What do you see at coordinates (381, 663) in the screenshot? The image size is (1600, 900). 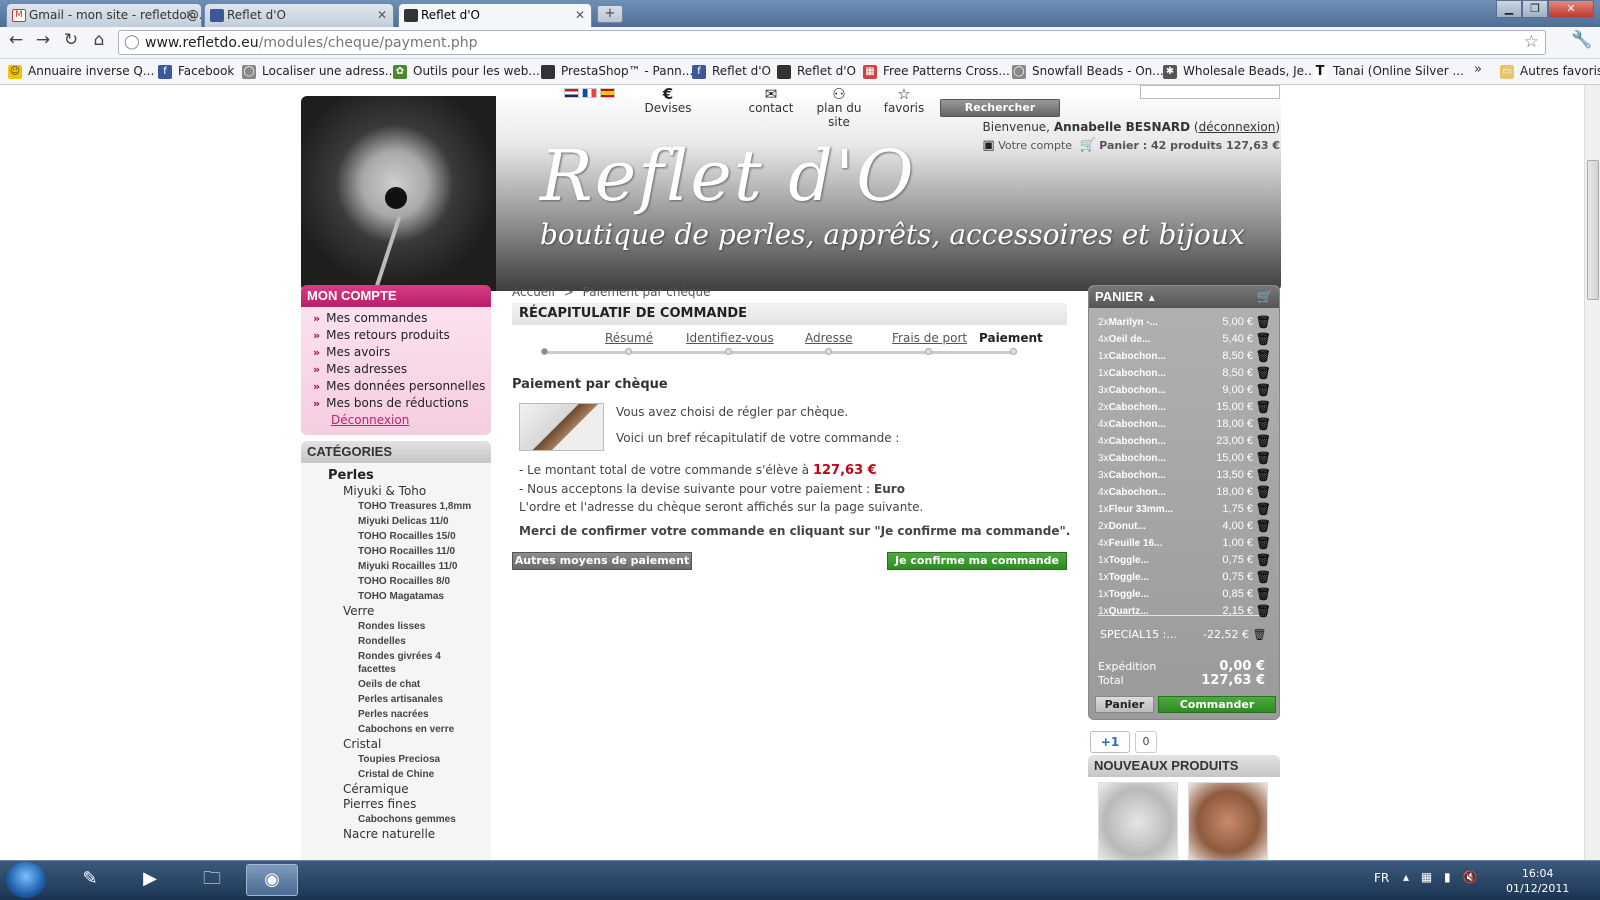 I see `category-item: Rondes givrées 4 facettes` at bounding box center [381, 663].